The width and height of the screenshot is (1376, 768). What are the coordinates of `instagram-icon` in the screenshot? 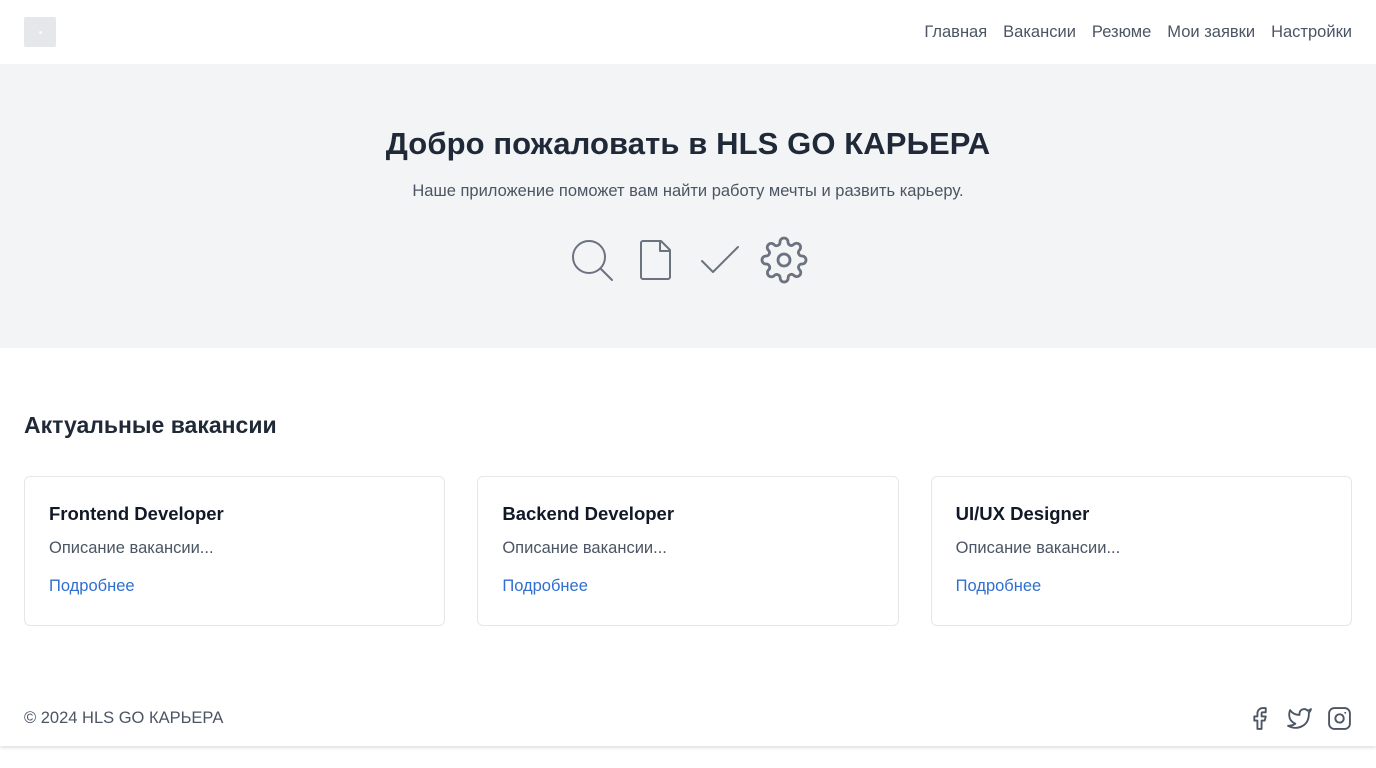 It's located at (1339, 718).